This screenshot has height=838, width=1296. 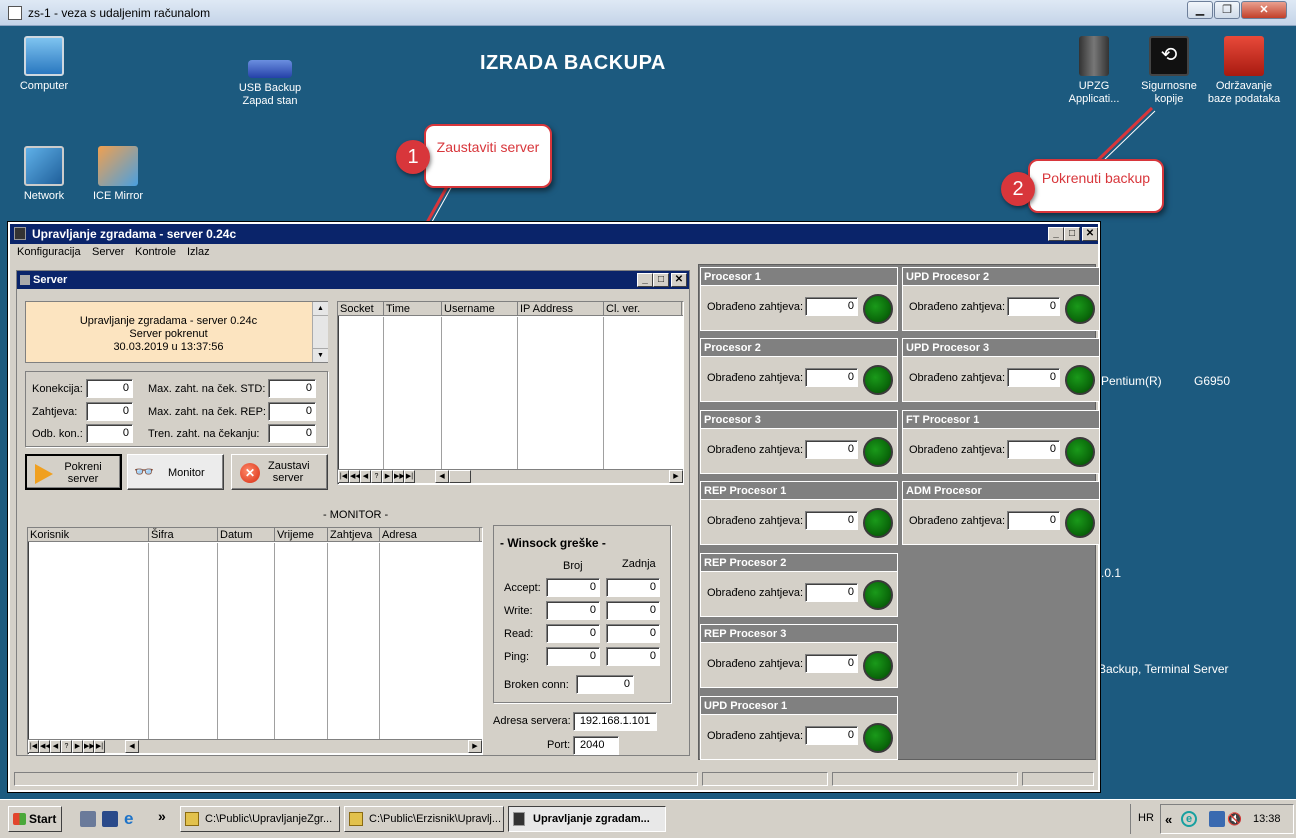 What do you see at coordinates (109, 411) in the screenshot?
I see `zahtjeva-field: 0` at bounding box center [109, 411].